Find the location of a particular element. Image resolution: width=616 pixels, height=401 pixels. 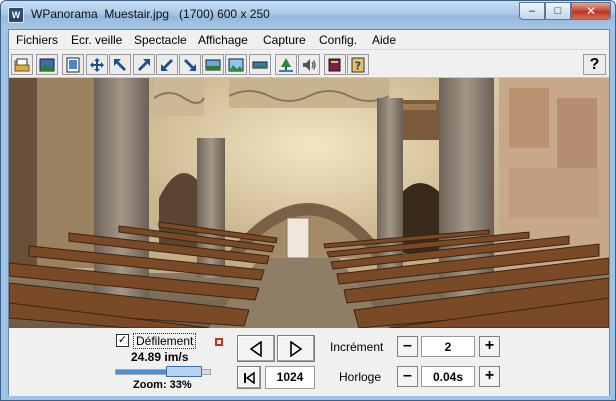

go-start-button is located at coordinates (249, 377).